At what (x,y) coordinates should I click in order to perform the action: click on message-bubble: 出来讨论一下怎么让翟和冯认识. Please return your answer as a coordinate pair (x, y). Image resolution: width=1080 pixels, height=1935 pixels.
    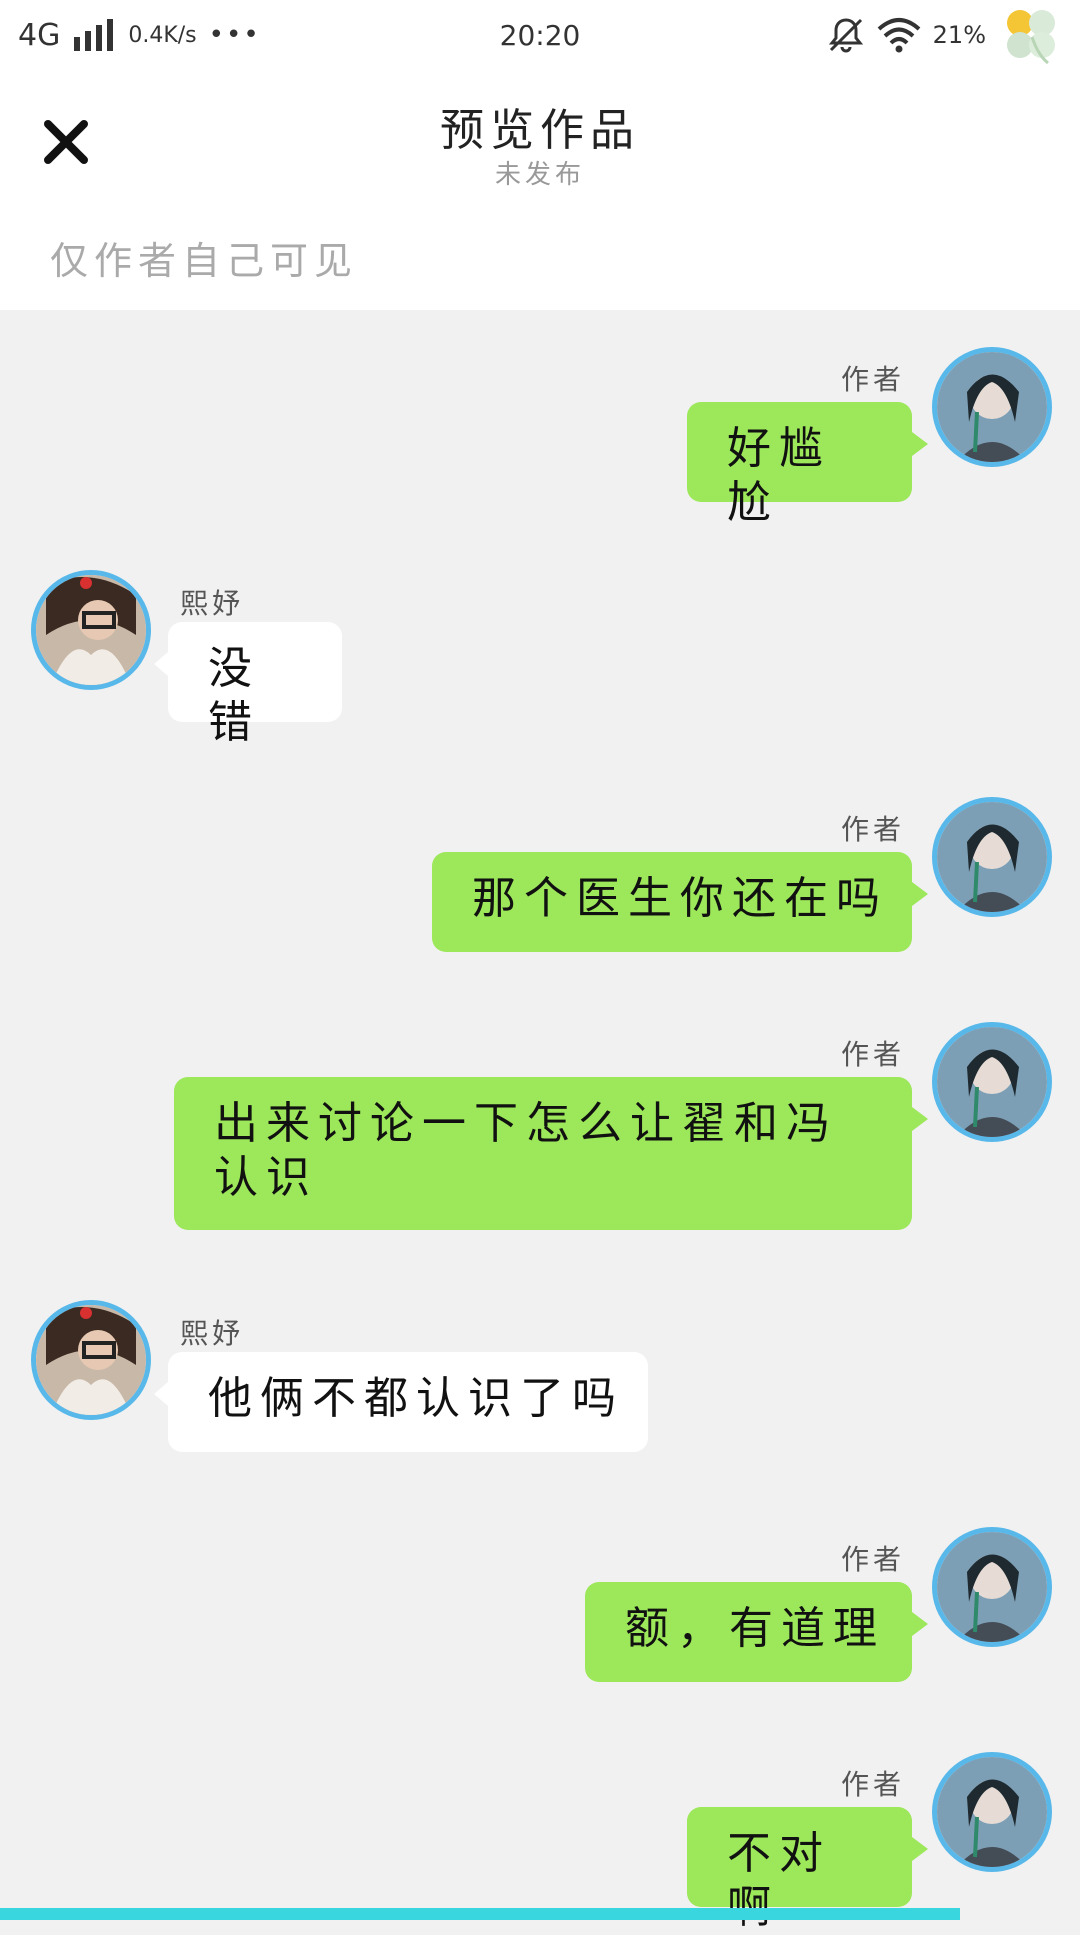
    Looking at the image, I should click on (551, 1153).